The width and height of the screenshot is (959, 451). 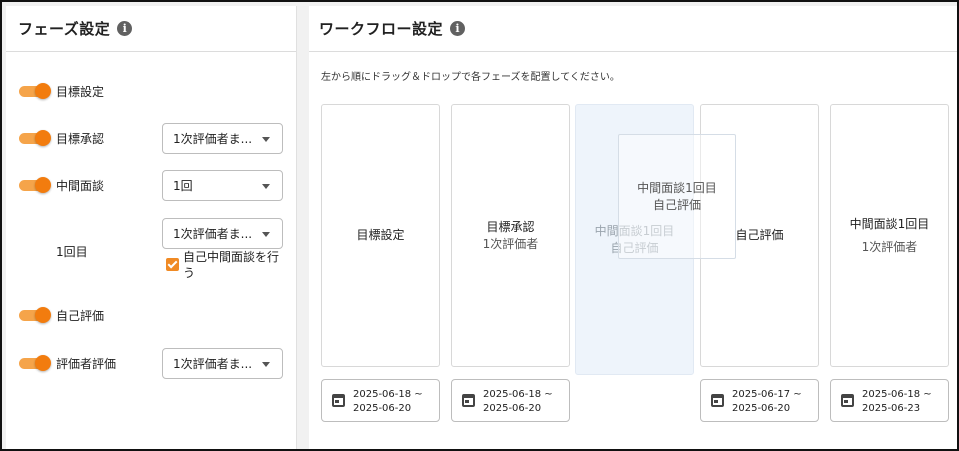 I want to click on dragging-card-title: 中間面談1回目, so click(x=677, y=188).